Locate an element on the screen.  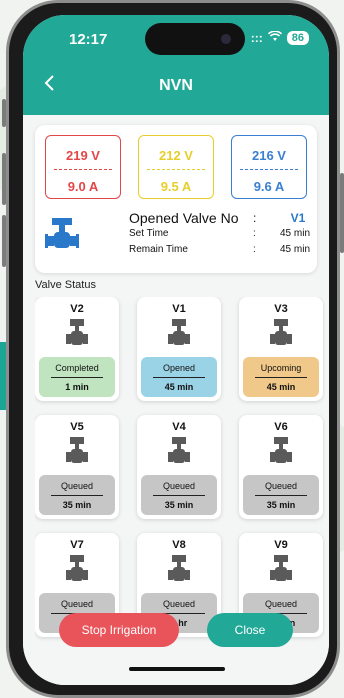
phase-voltage: 212 V is located at coordinates (176, 155).